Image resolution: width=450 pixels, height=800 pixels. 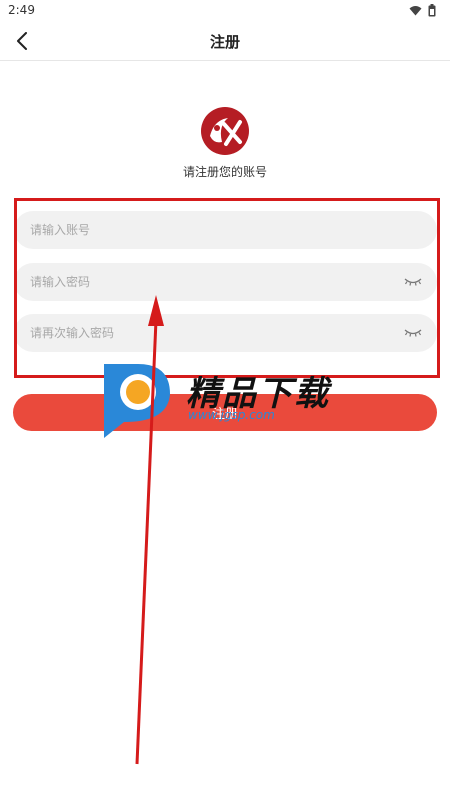 I want to click on battery-icon, so click(x=432, y=10).